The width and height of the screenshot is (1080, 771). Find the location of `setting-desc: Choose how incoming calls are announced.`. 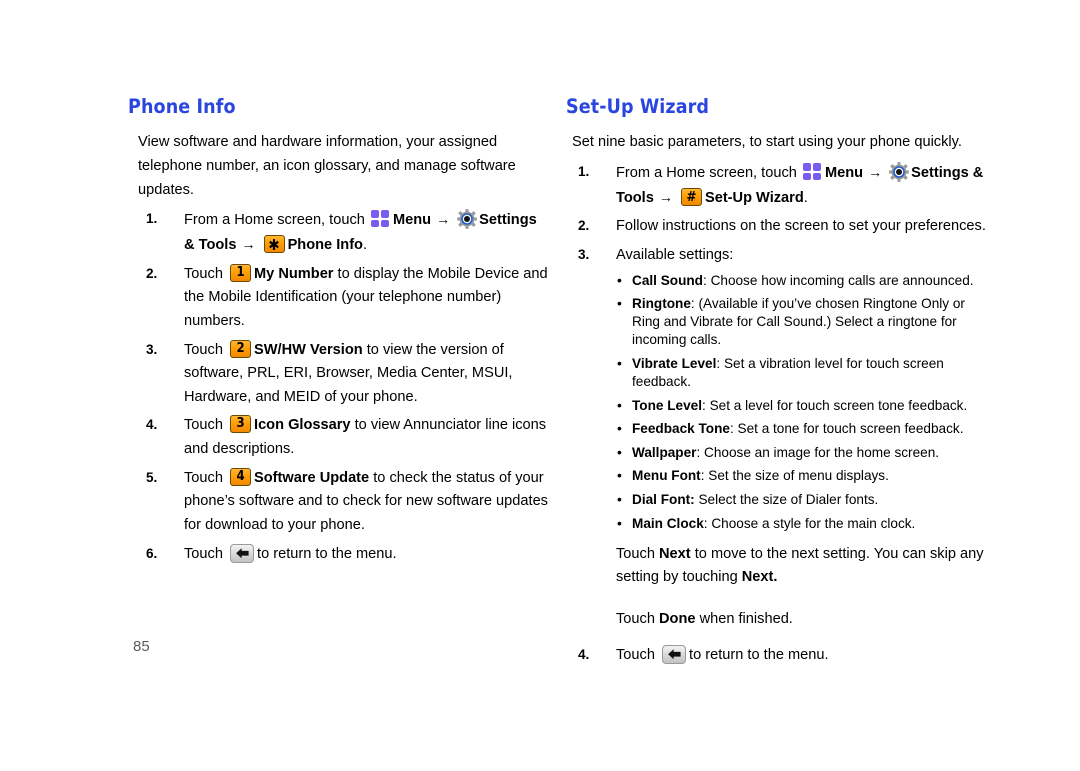

setting-desc: Choose how incoming calls are announced. is located at coordinates (842, 280).